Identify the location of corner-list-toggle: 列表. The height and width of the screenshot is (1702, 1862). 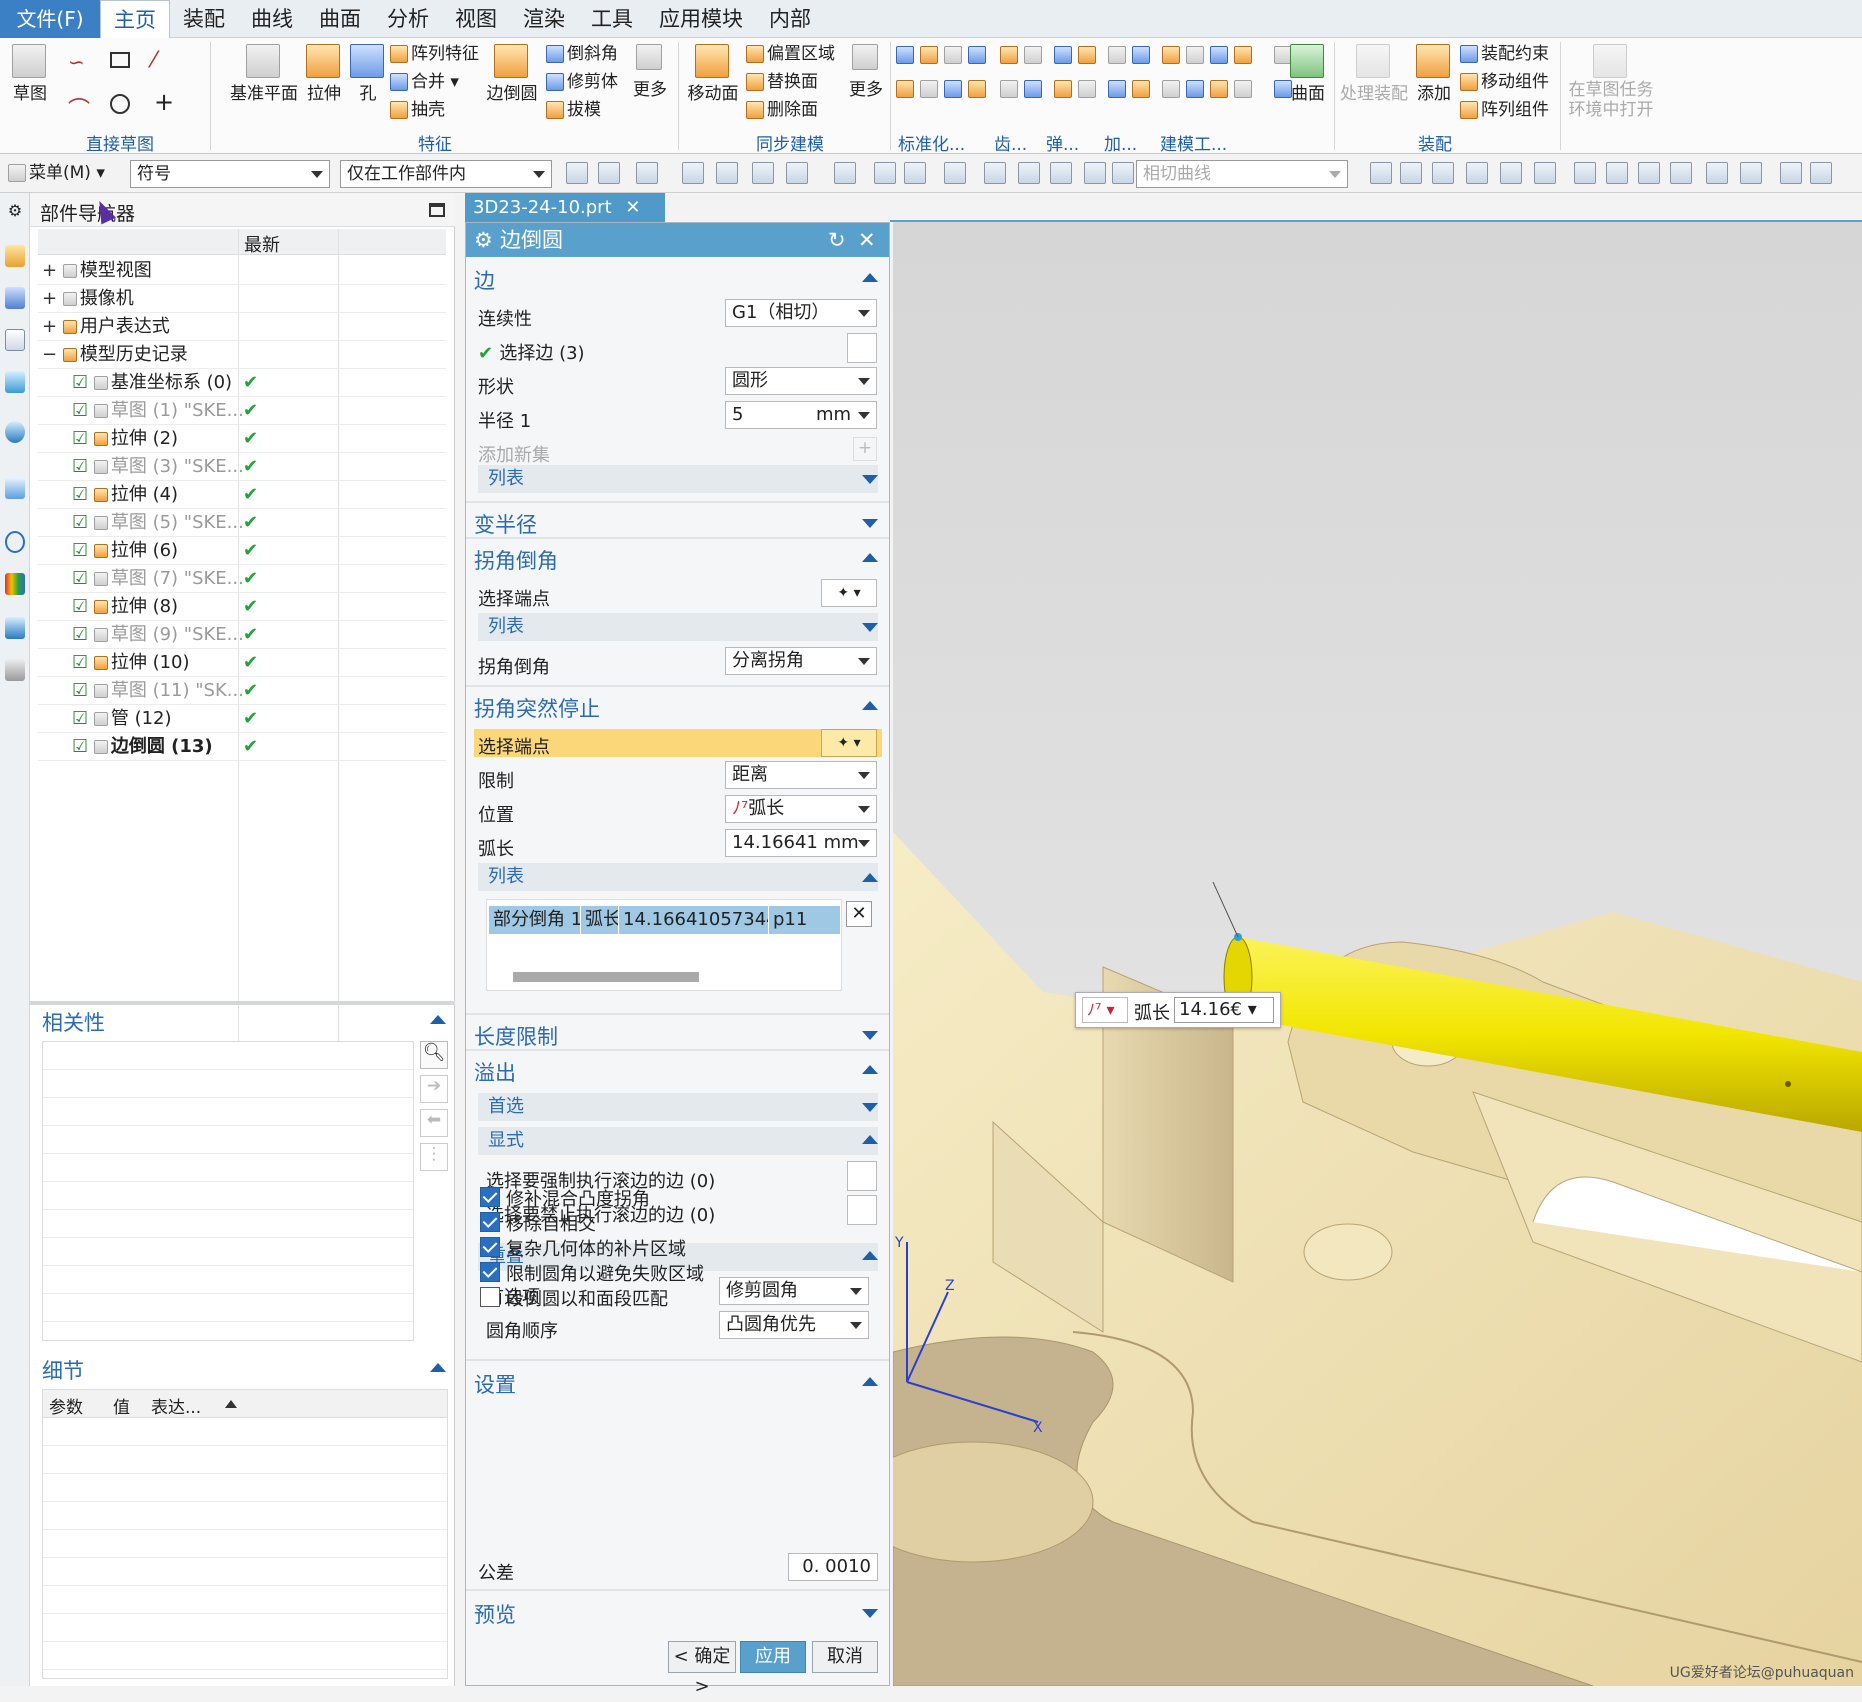
(678, 627).